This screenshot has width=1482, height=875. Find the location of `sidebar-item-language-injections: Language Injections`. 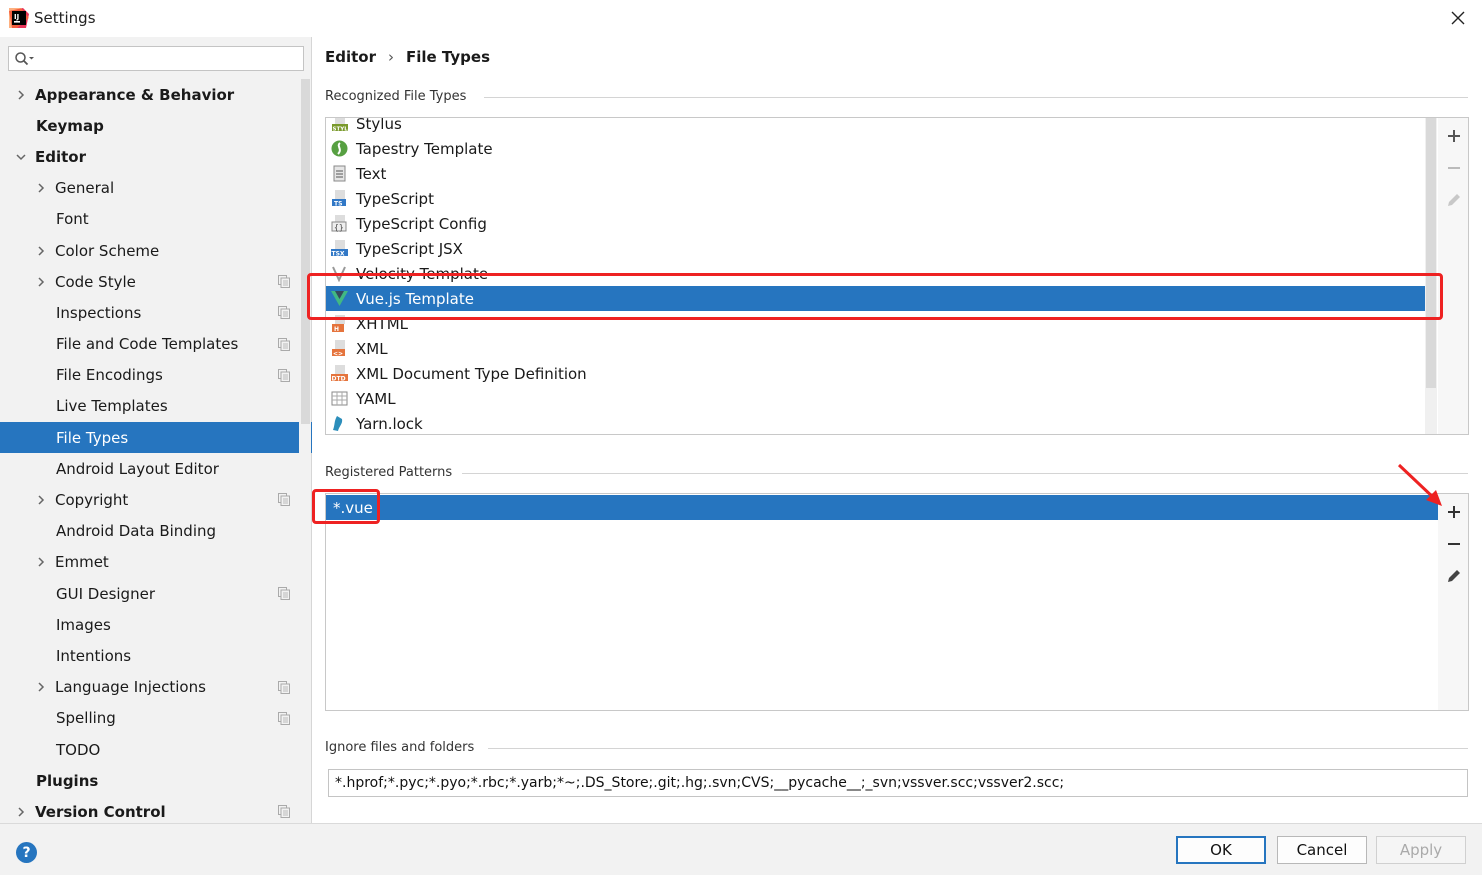

sidebar-item-language-injections: Language Injections is located at coordinates (150, 687).